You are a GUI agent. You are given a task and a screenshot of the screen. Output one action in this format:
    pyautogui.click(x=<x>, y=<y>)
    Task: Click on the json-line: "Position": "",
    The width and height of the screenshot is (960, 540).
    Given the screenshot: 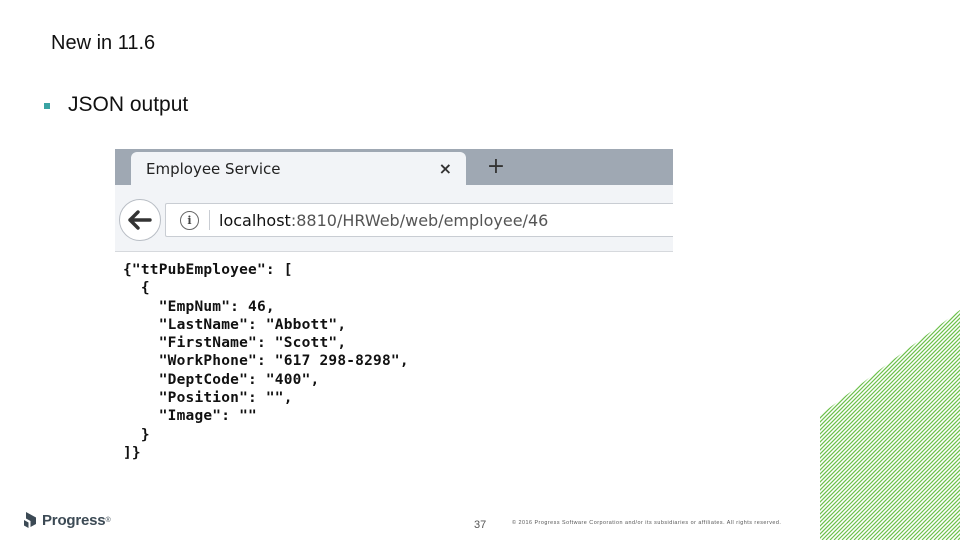 What is the action you would take?
    pyautogui.click(x=208, y=398)
    